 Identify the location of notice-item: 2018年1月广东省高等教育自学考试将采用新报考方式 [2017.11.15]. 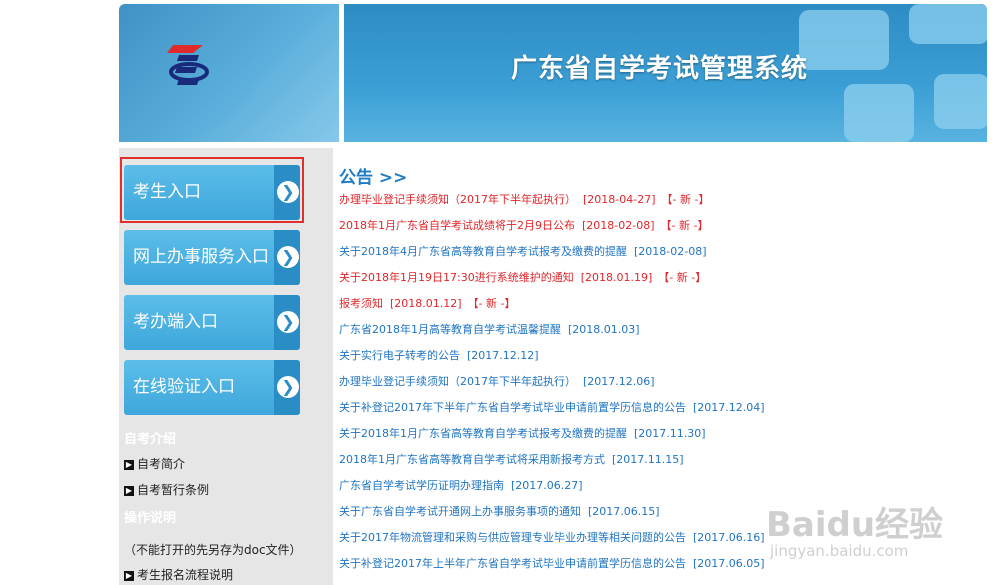
(659, 465).